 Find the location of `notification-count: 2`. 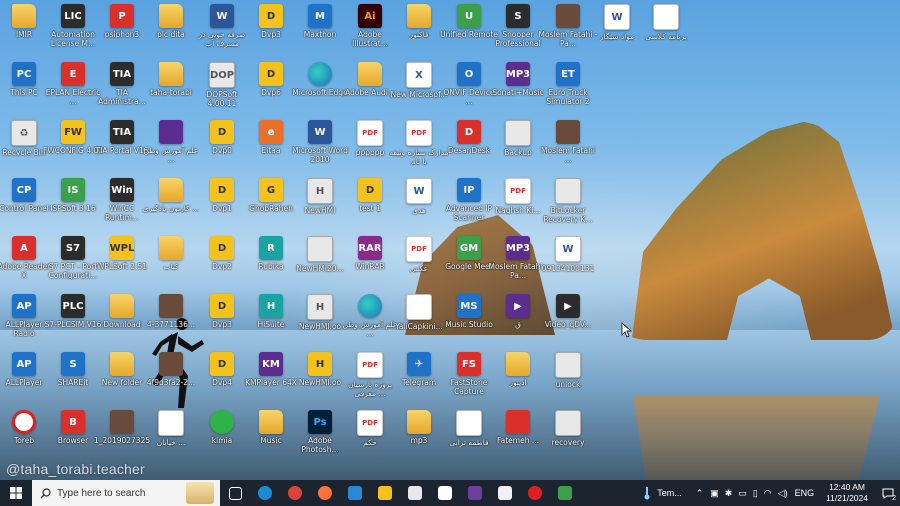

notification-count: 2 is located at coordinates (894, 498).